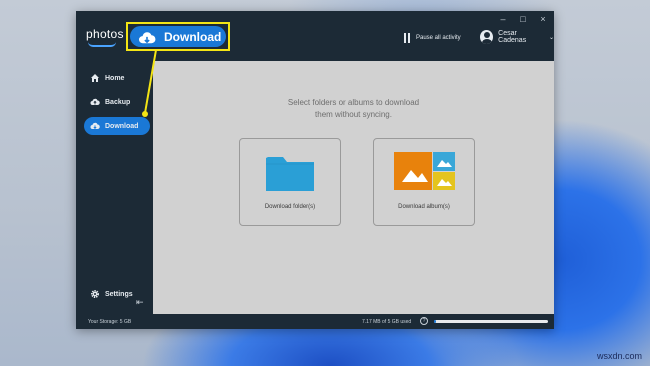  What do you see at coordinates (353, 114) in the screenshot?
I see `prompt-line-2: them without syncing.` at bounding box center [353, 114].